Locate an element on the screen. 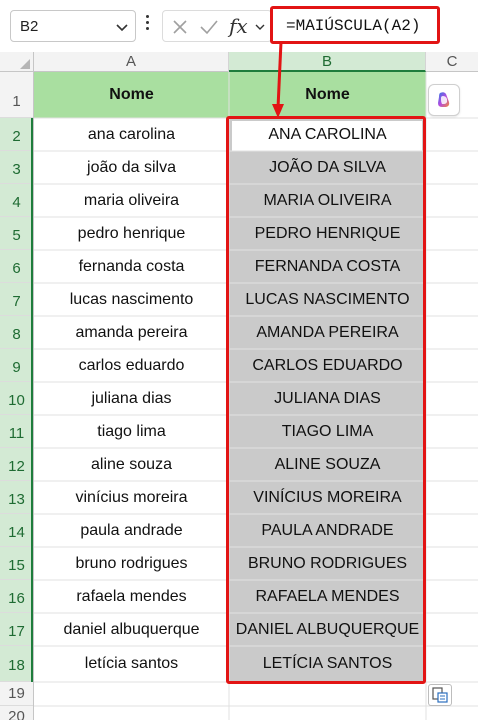 The width and height of the screenshot is (478, 720). row-header: 18 is located at coordinates (16, 664).